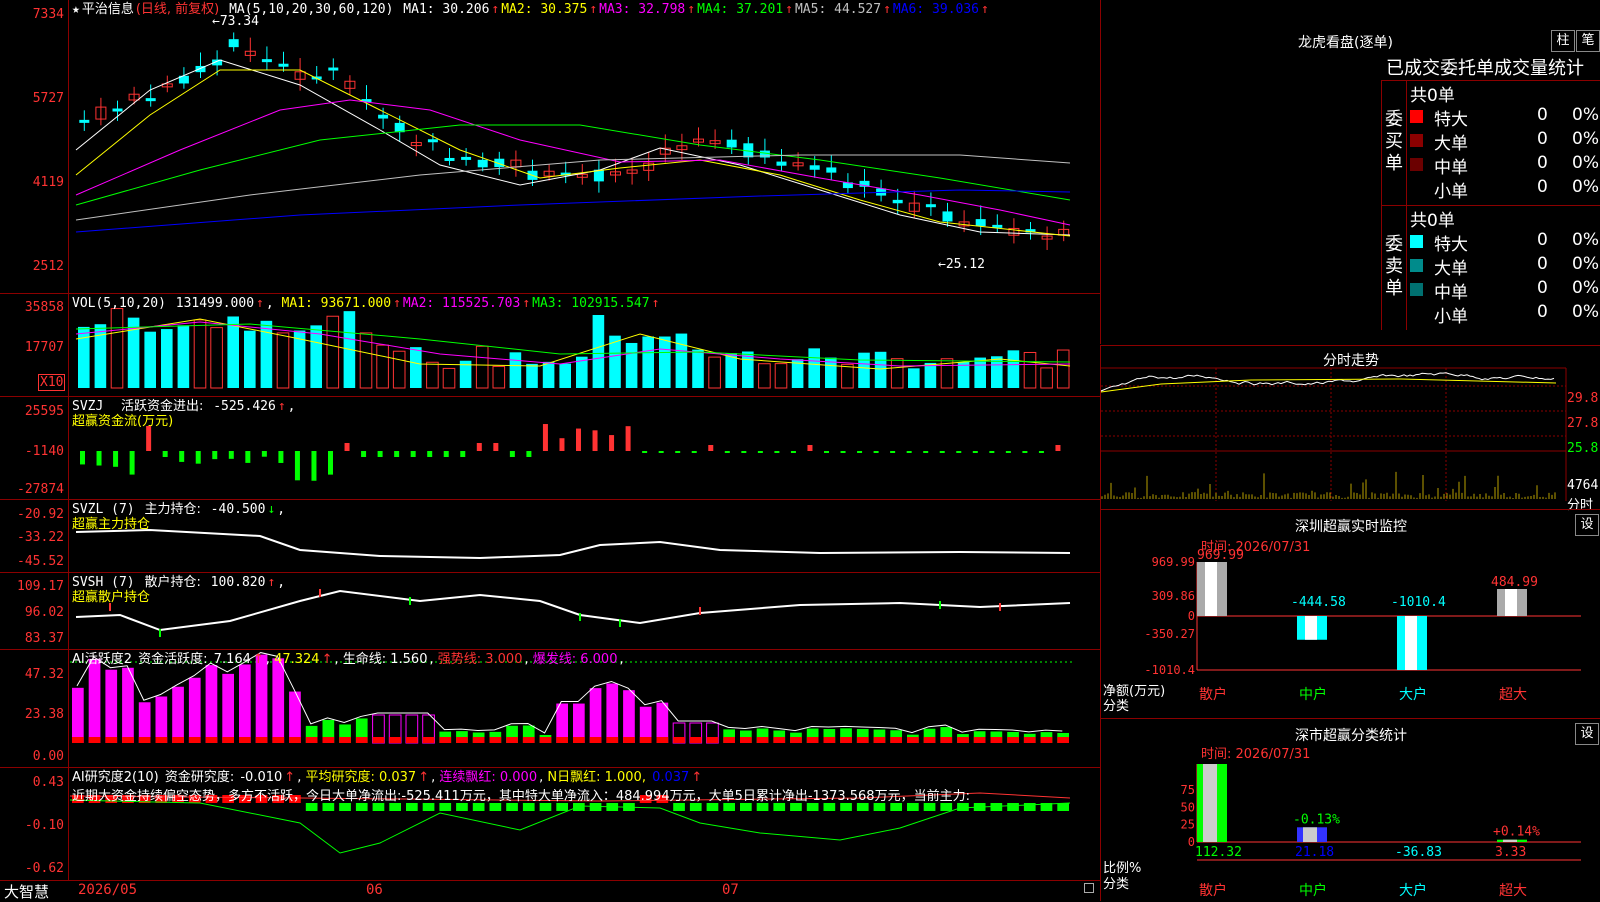 The width and height of the screenshot is (1600, 902). Describe the element at coordinates (1510, 852) in the screenshot. I see `ratio-value: 3.33` at that location.